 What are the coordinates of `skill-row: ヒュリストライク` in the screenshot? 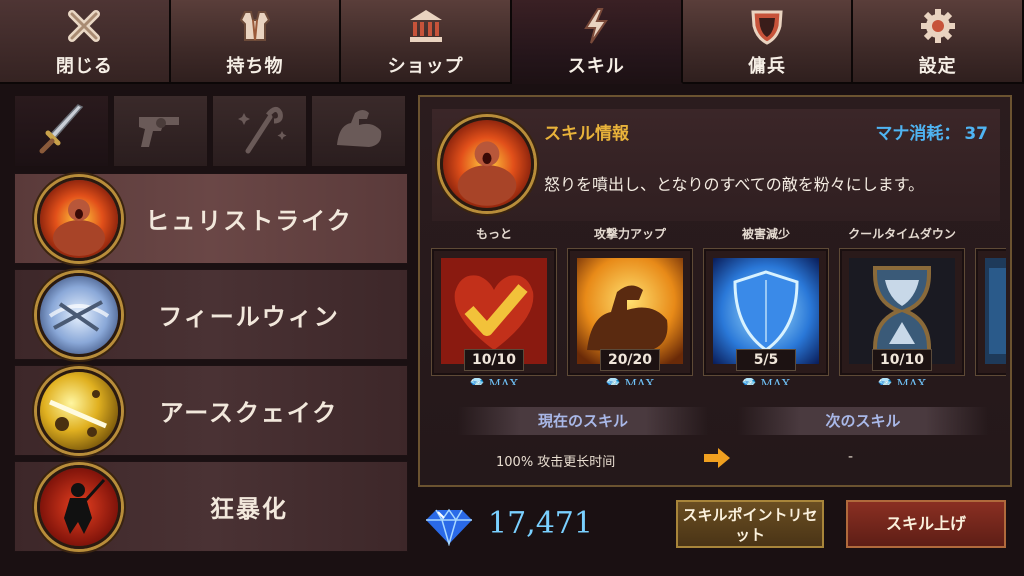 It's located at (211, 218).